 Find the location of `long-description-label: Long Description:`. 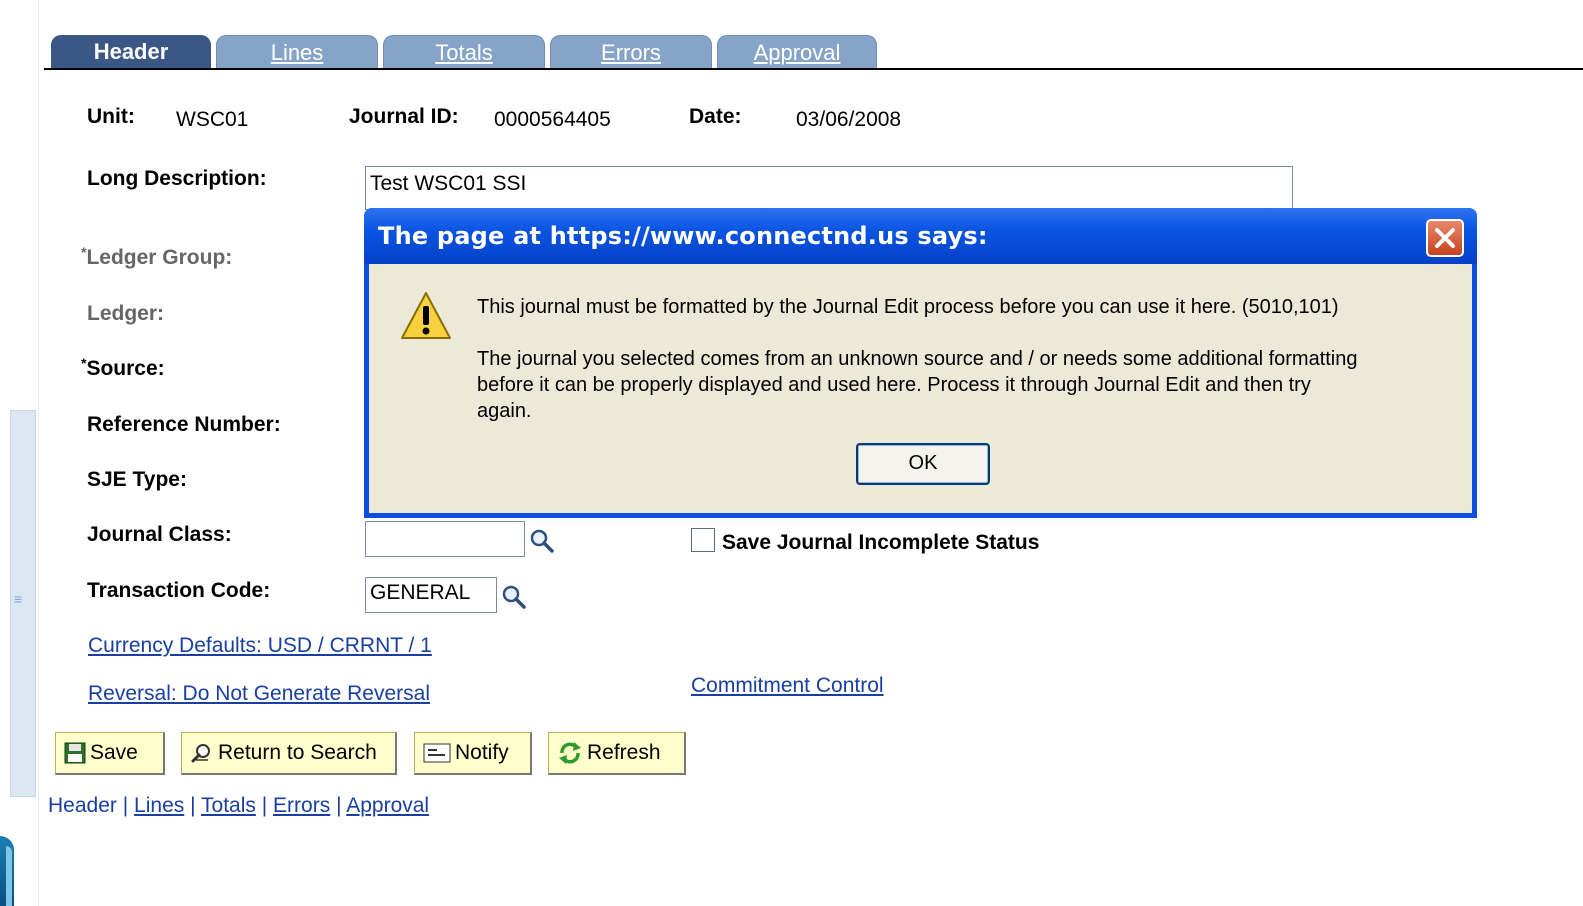

long-description-label: Long Description: is located at coordinates (177, 178).